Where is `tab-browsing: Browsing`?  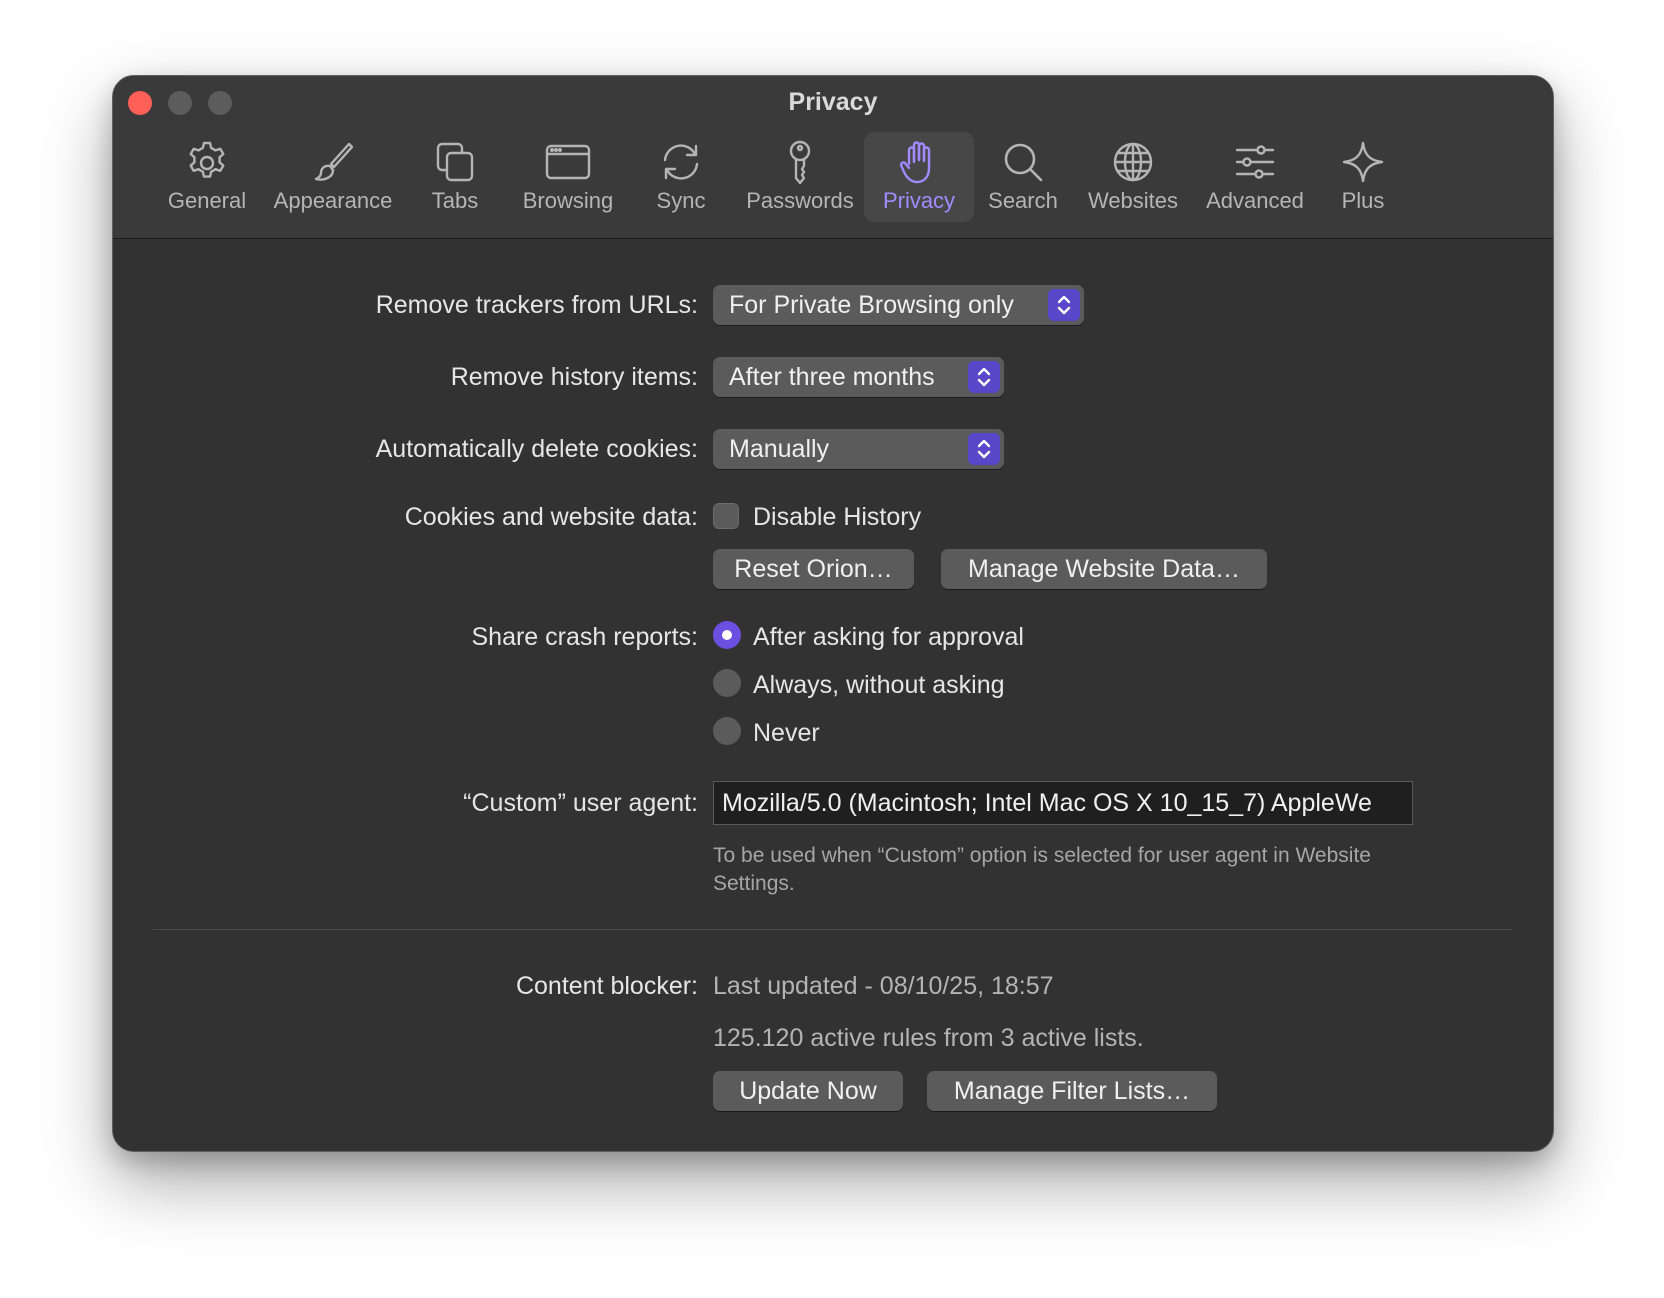 tab-browsing: Browsing is located at coordinates (568, 177).